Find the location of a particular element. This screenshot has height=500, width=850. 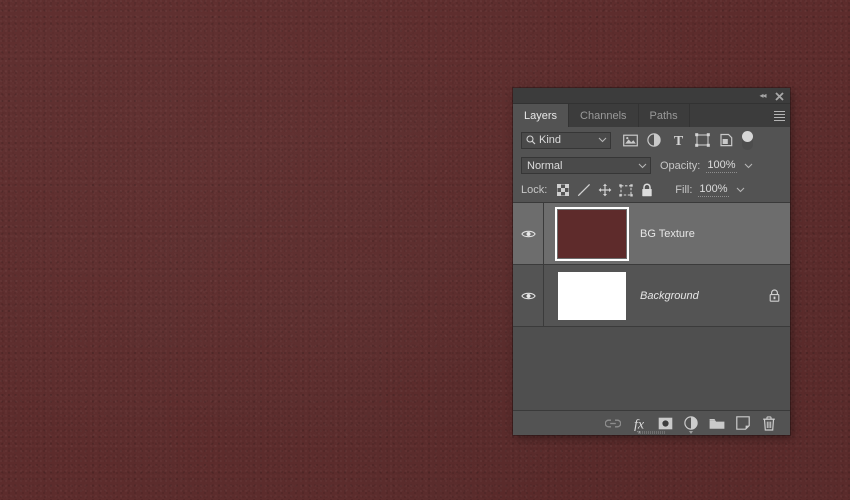

opacity-field: 100% is located at coordinates (729, 166).